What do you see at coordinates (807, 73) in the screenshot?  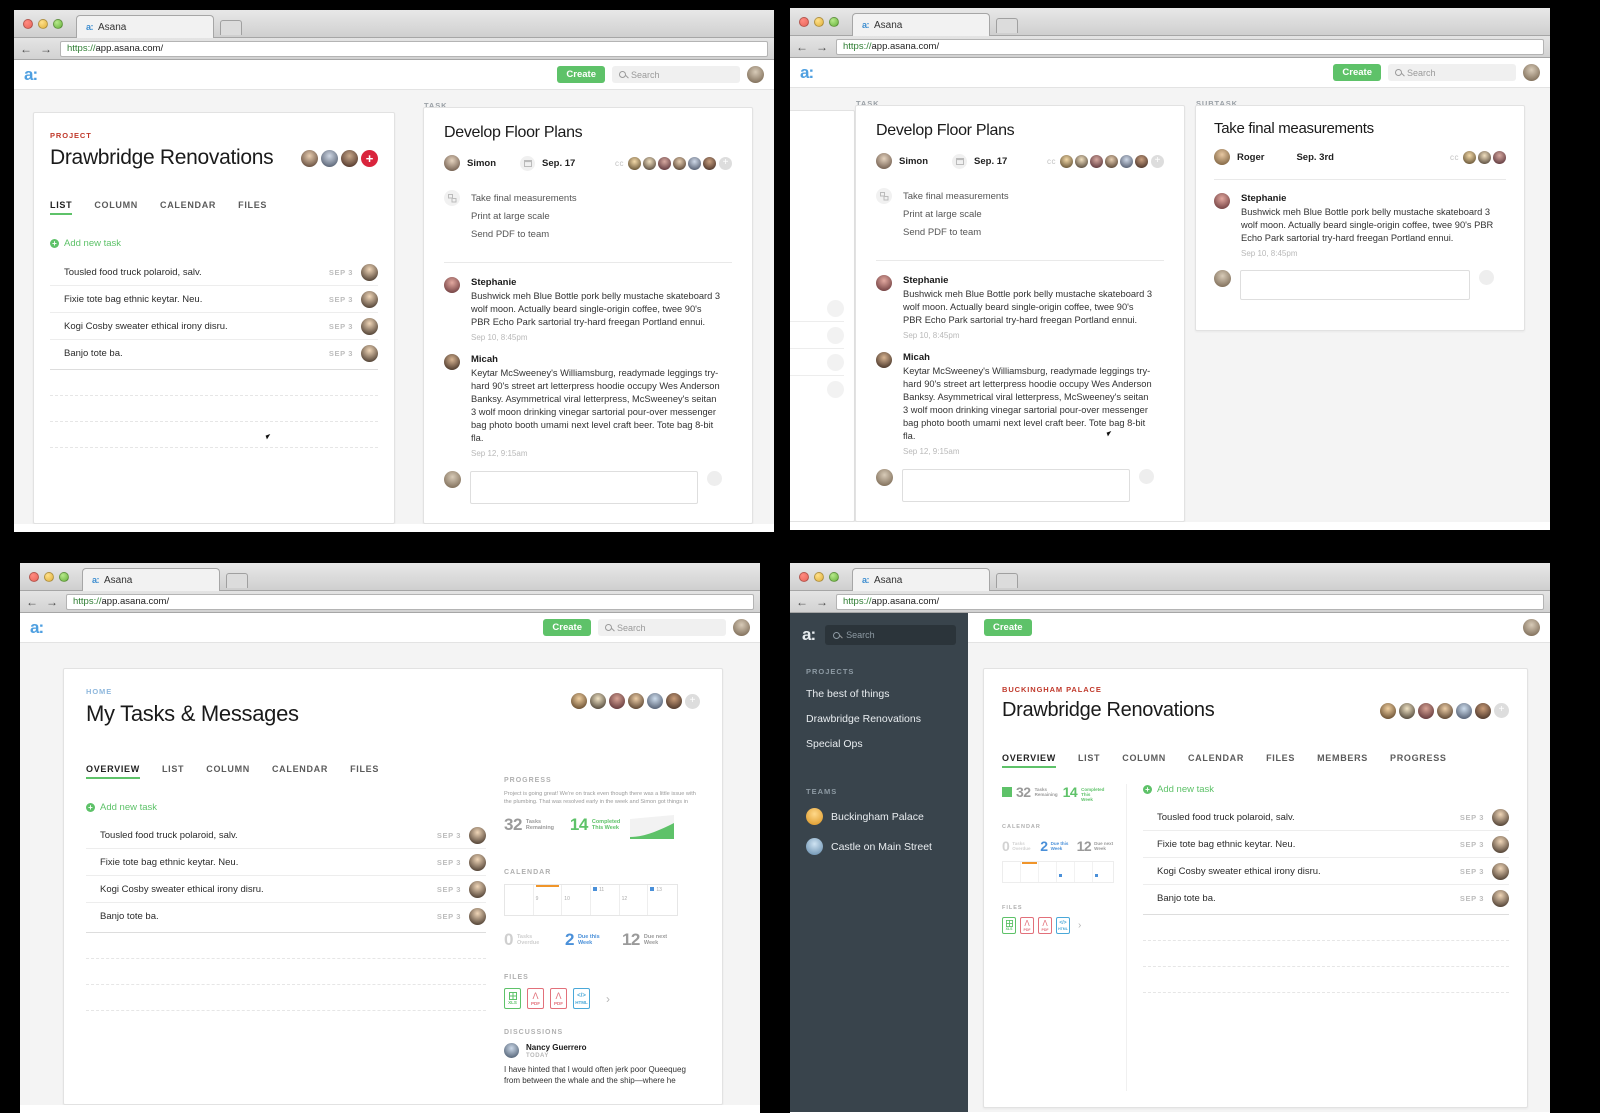 I see `asana-logo: a:` at bounding box center [807, 73].